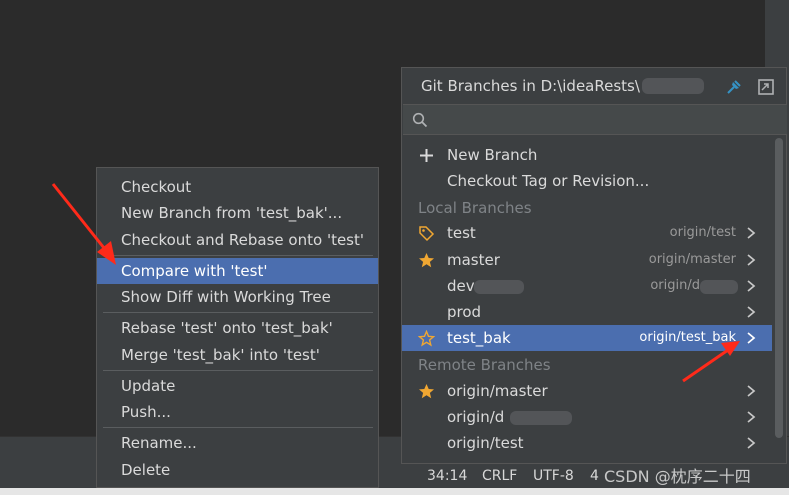 The image size is (789, 495). I want to click on branch-row-test: test origin/test, so click(587, 233).